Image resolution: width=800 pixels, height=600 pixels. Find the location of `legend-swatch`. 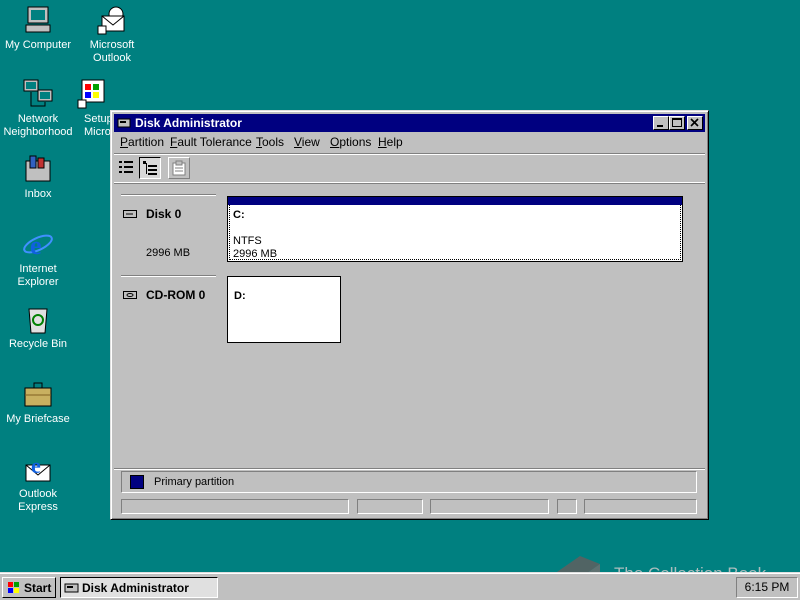

legend-swatch is located at coordinates (137, 482).